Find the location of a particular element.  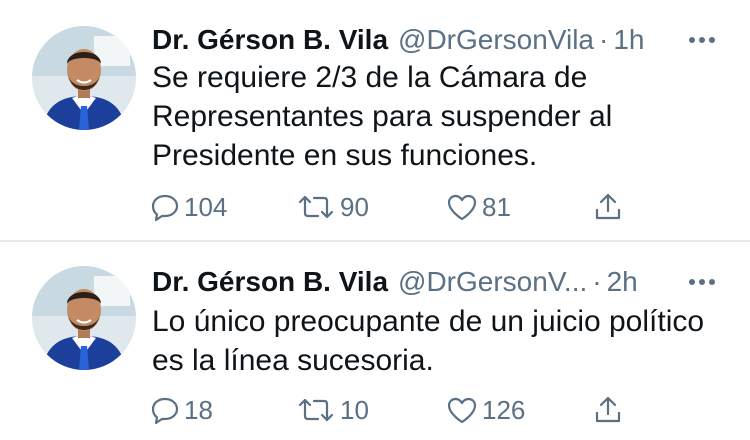

reply-button: 18 is located at coordinates (181, 410).